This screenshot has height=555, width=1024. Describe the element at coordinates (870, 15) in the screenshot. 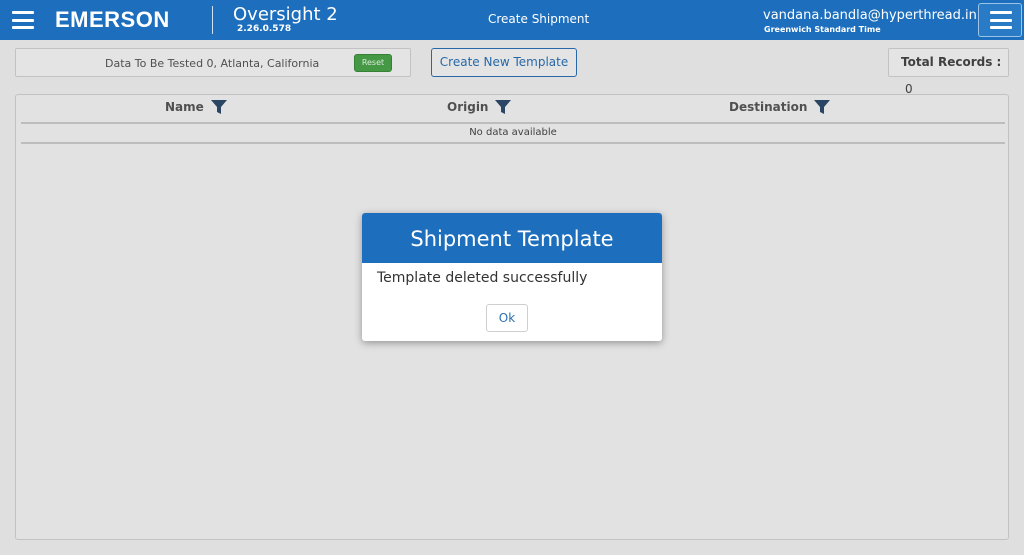

I see `user-email: vandana.bandla@hyperthread.in` at that location.